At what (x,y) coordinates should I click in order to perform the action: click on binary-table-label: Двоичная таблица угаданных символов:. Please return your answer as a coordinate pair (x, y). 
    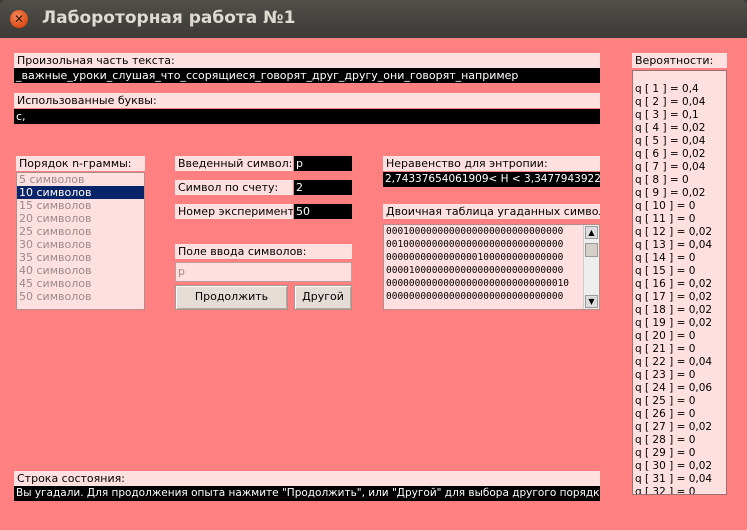
    Looking at the image, I should click on (491, 211).